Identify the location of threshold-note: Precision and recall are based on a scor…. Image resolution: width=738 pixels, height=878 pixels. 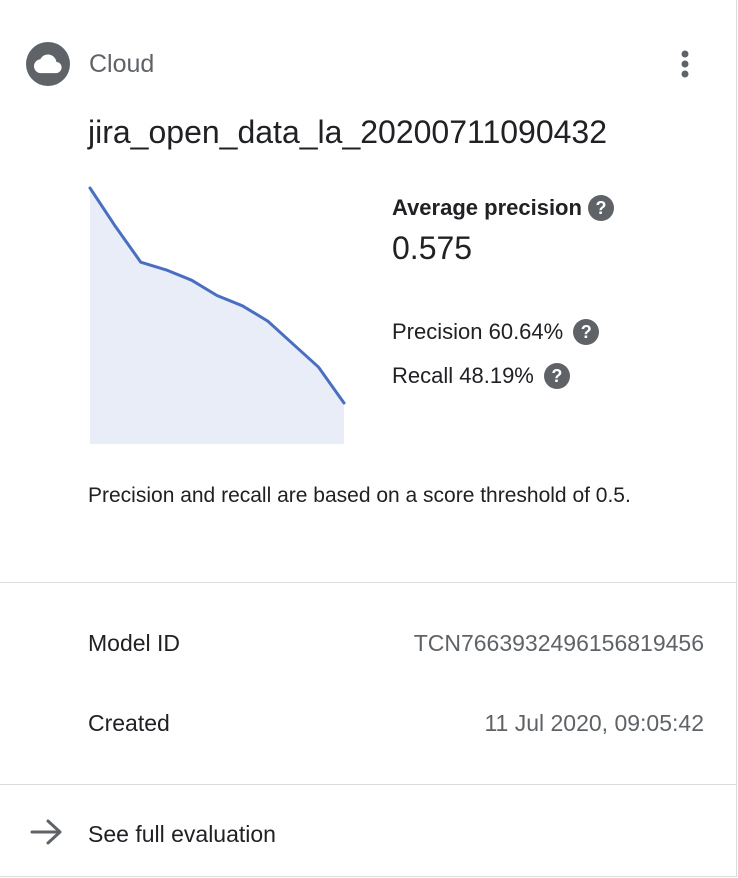
(359, 495).